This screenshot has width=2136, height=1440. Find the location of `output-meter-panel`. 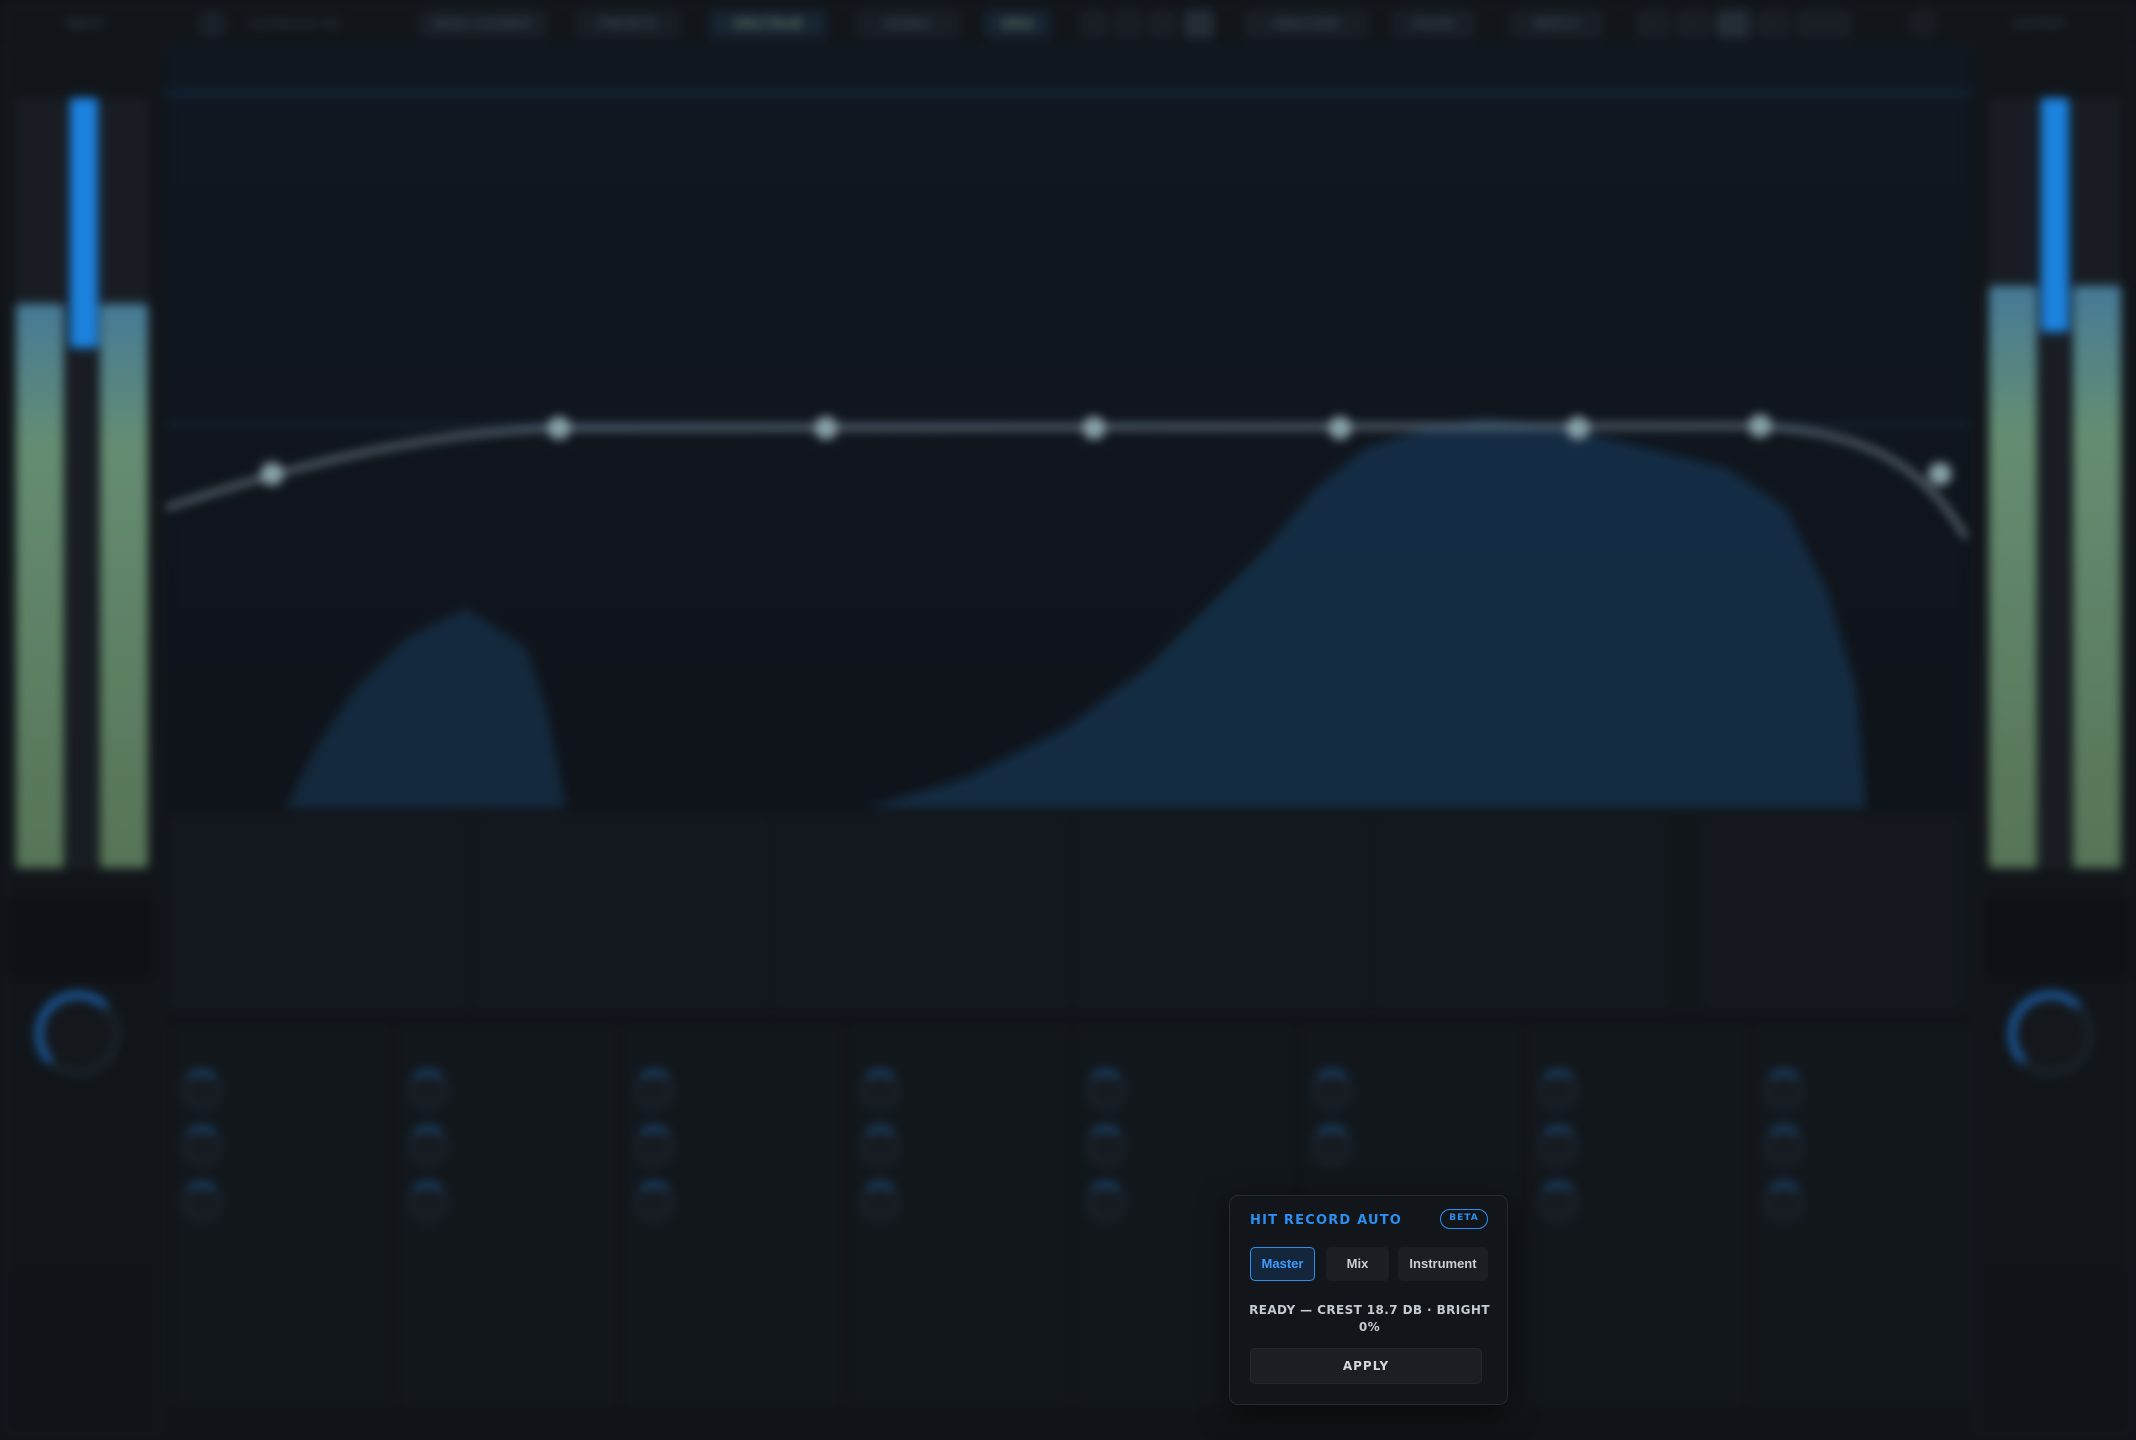

output-meter-panel is located at coordinates (2055, 744).